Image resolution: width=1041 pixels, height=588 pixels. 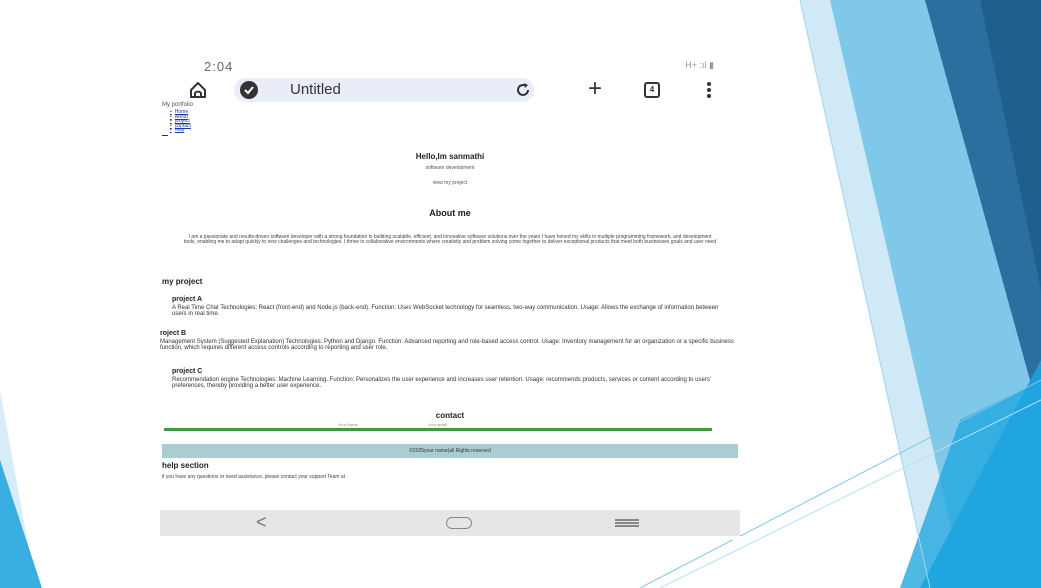 What do you see at coordinates (180, 130) in the screenshot?
I see `nav-help-link: • help` at bounding box center [180, 130].